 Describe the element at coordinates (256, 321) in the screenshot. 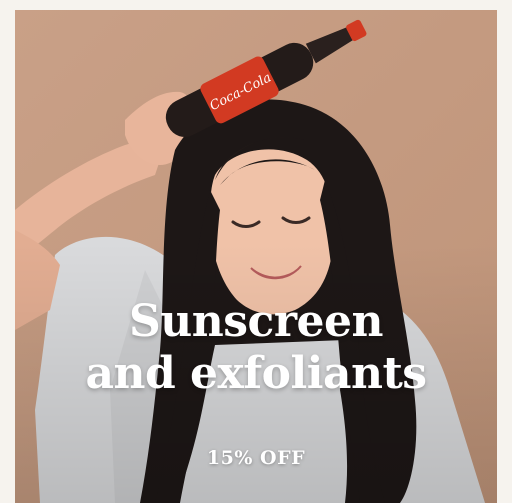

I see `headline-line-1: Sunscreen` at that location.